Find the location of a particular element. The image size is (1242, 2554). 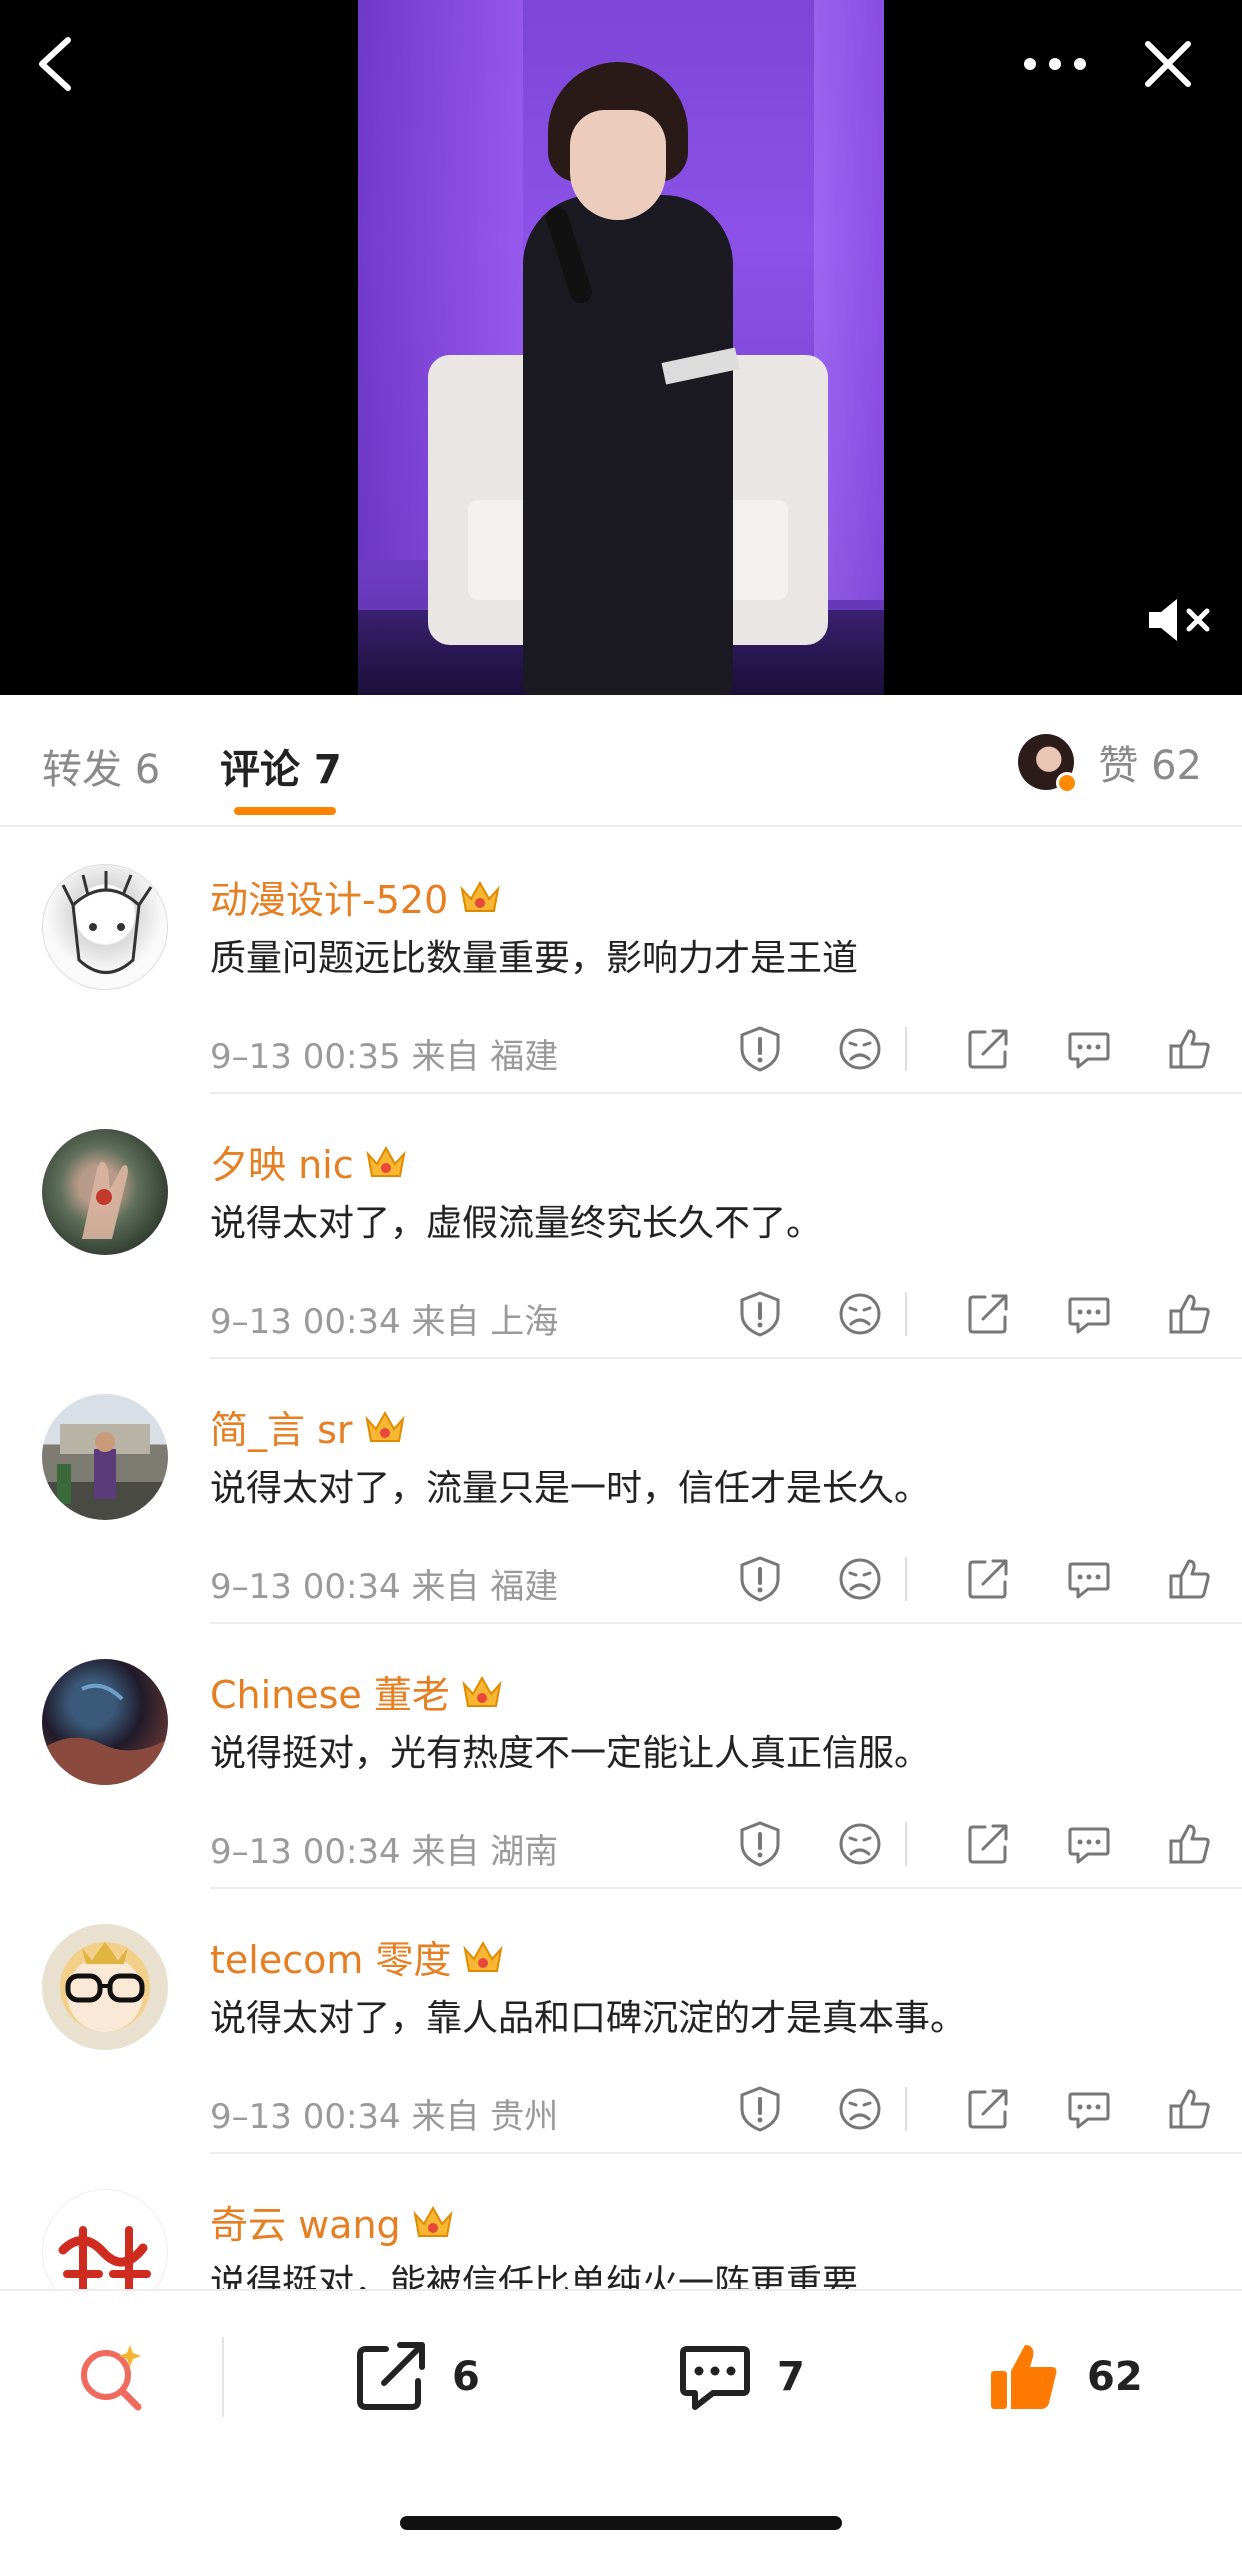

comment-text: 说得太对了，虚假流量终究长久不了。 is located at coordinates (516, 1223).